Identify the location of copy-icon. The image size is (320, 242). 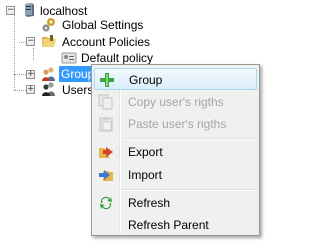
(105, 102).